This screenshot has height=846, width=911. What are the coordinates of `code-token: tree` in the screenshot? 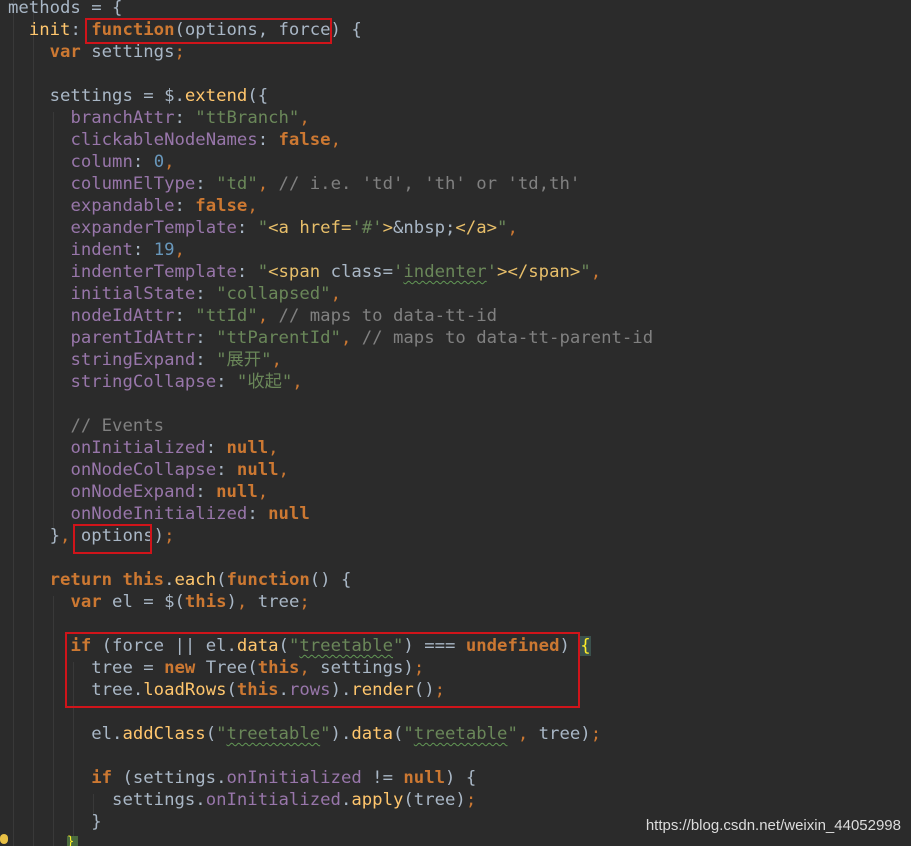 It's located at (273, 602).